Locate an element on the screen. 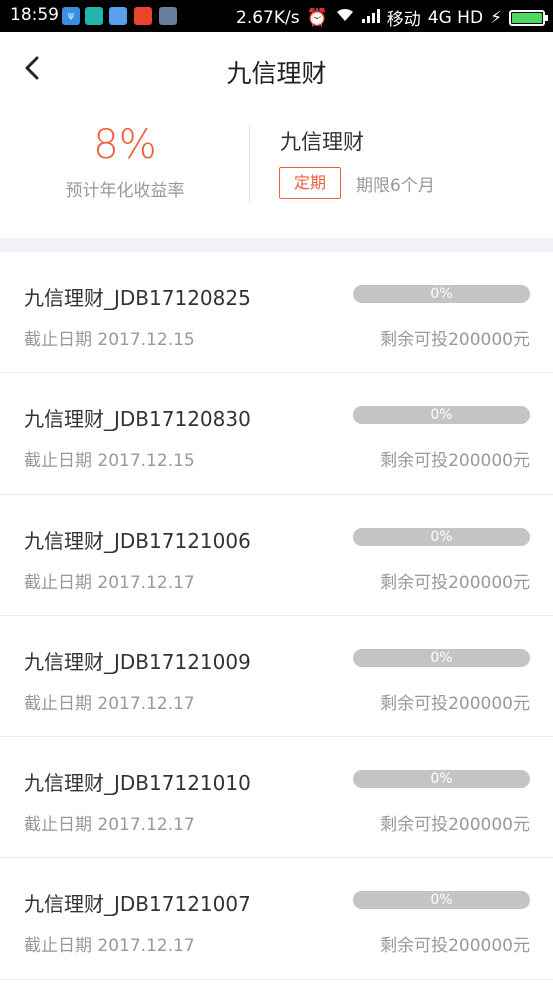 The height and width of the screenshot is (983, 553). status-time: 18:59 is located at coordinates (34, 15).